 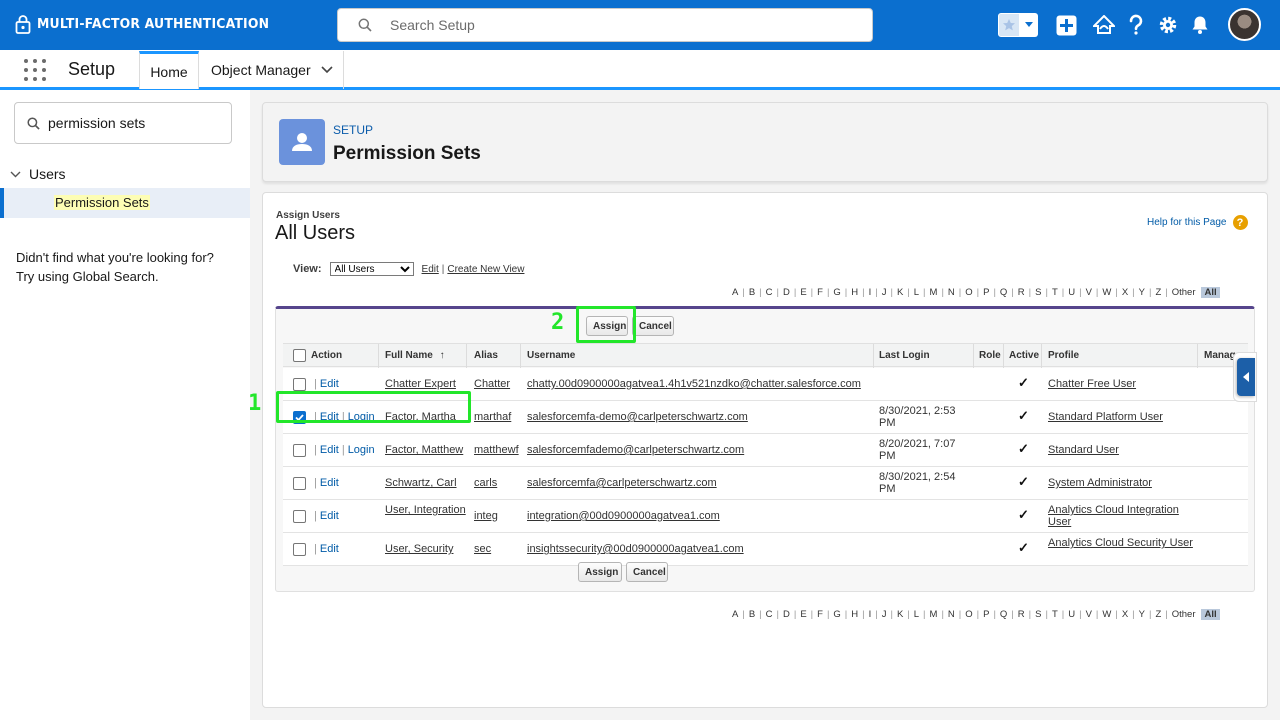 What do you see at coordinates (637, 417) in the screenshot?
I see `username-link: salesforcemfa-demo@carlpeterschwartz.com` at bounding box center [637, 417].